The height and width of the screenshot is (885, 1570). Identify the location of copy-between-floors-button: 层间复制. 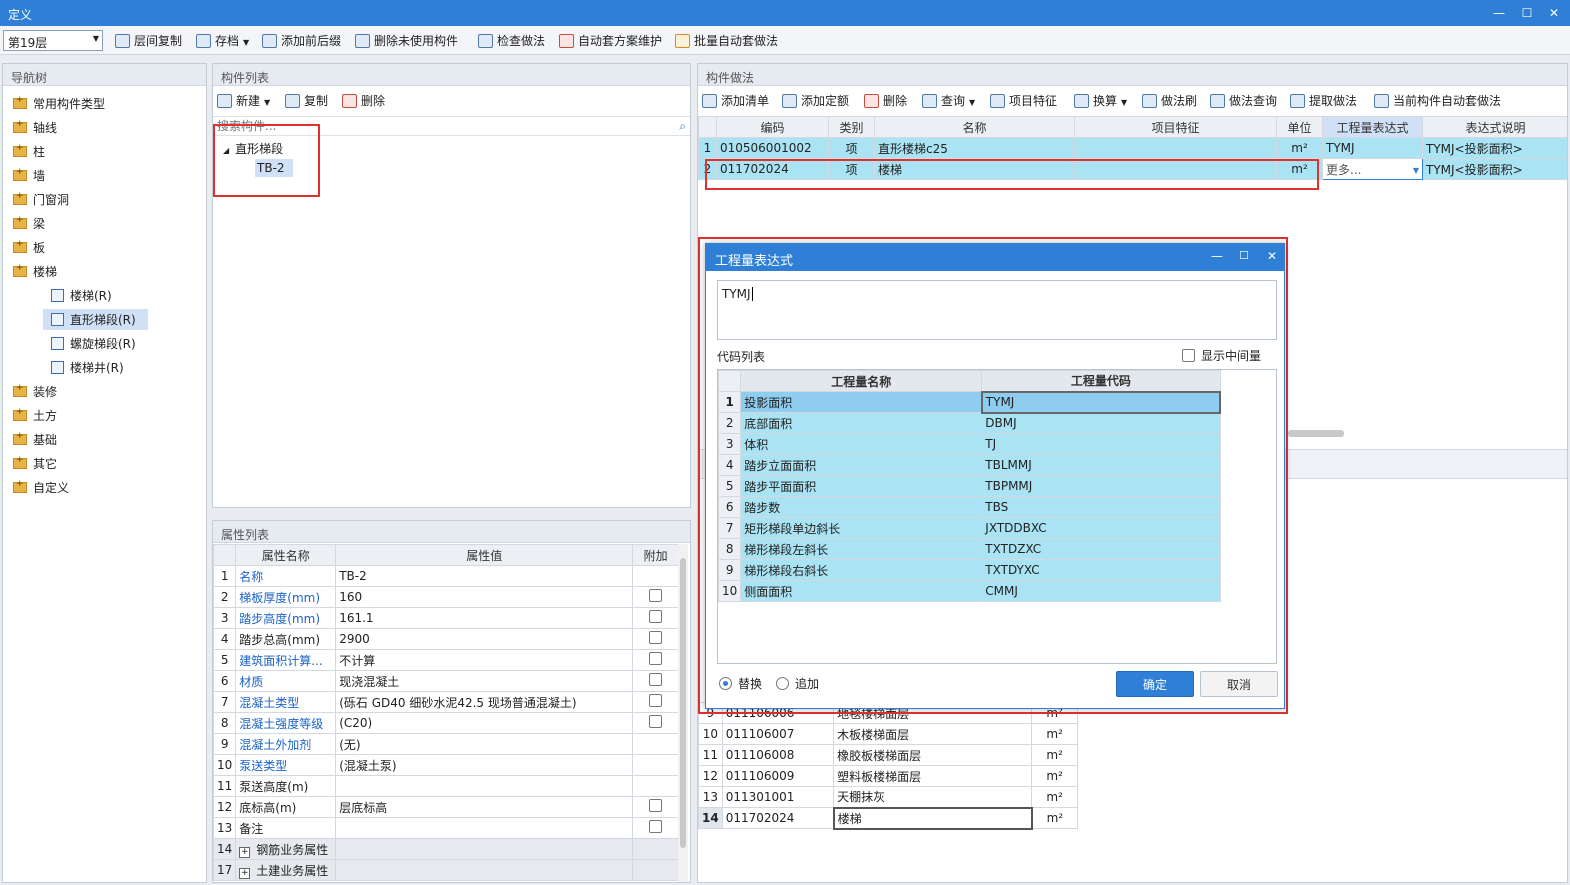
(148, 41).